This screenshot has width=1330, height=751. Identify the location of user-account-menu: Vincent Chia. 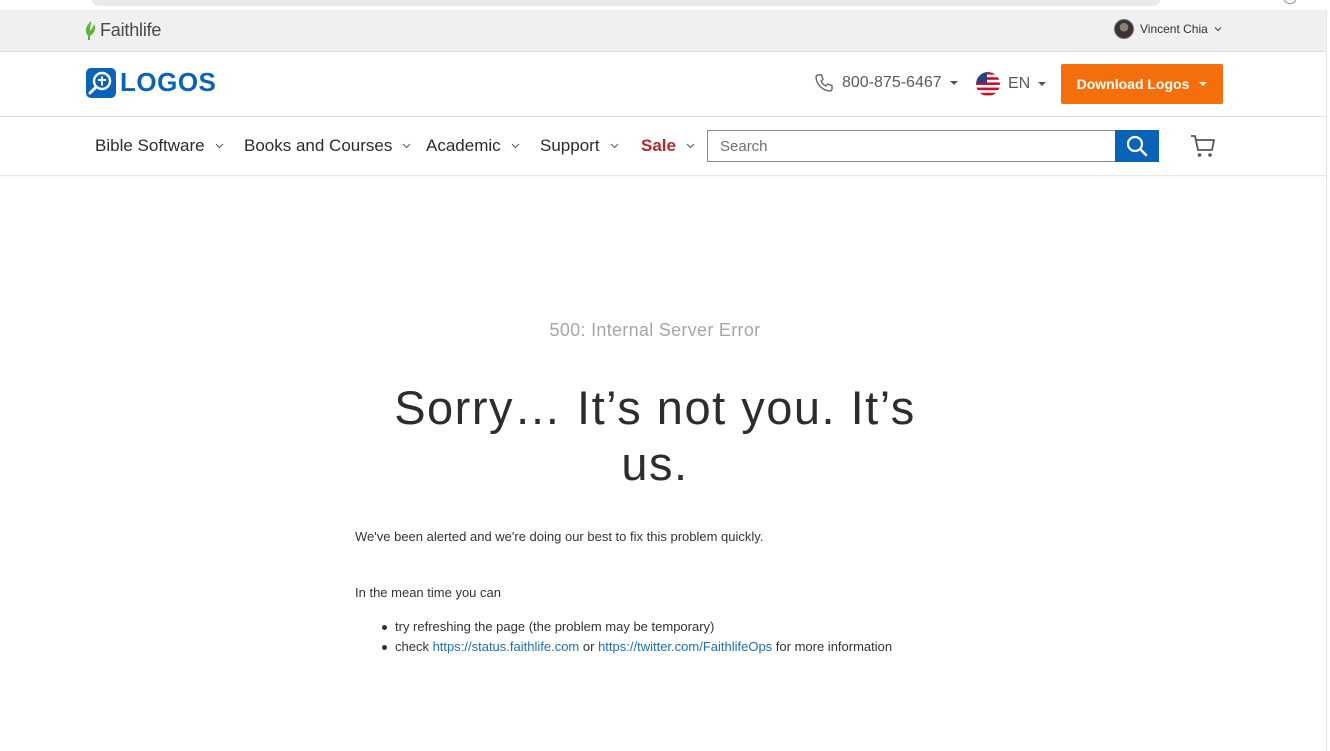
(1168, 29).